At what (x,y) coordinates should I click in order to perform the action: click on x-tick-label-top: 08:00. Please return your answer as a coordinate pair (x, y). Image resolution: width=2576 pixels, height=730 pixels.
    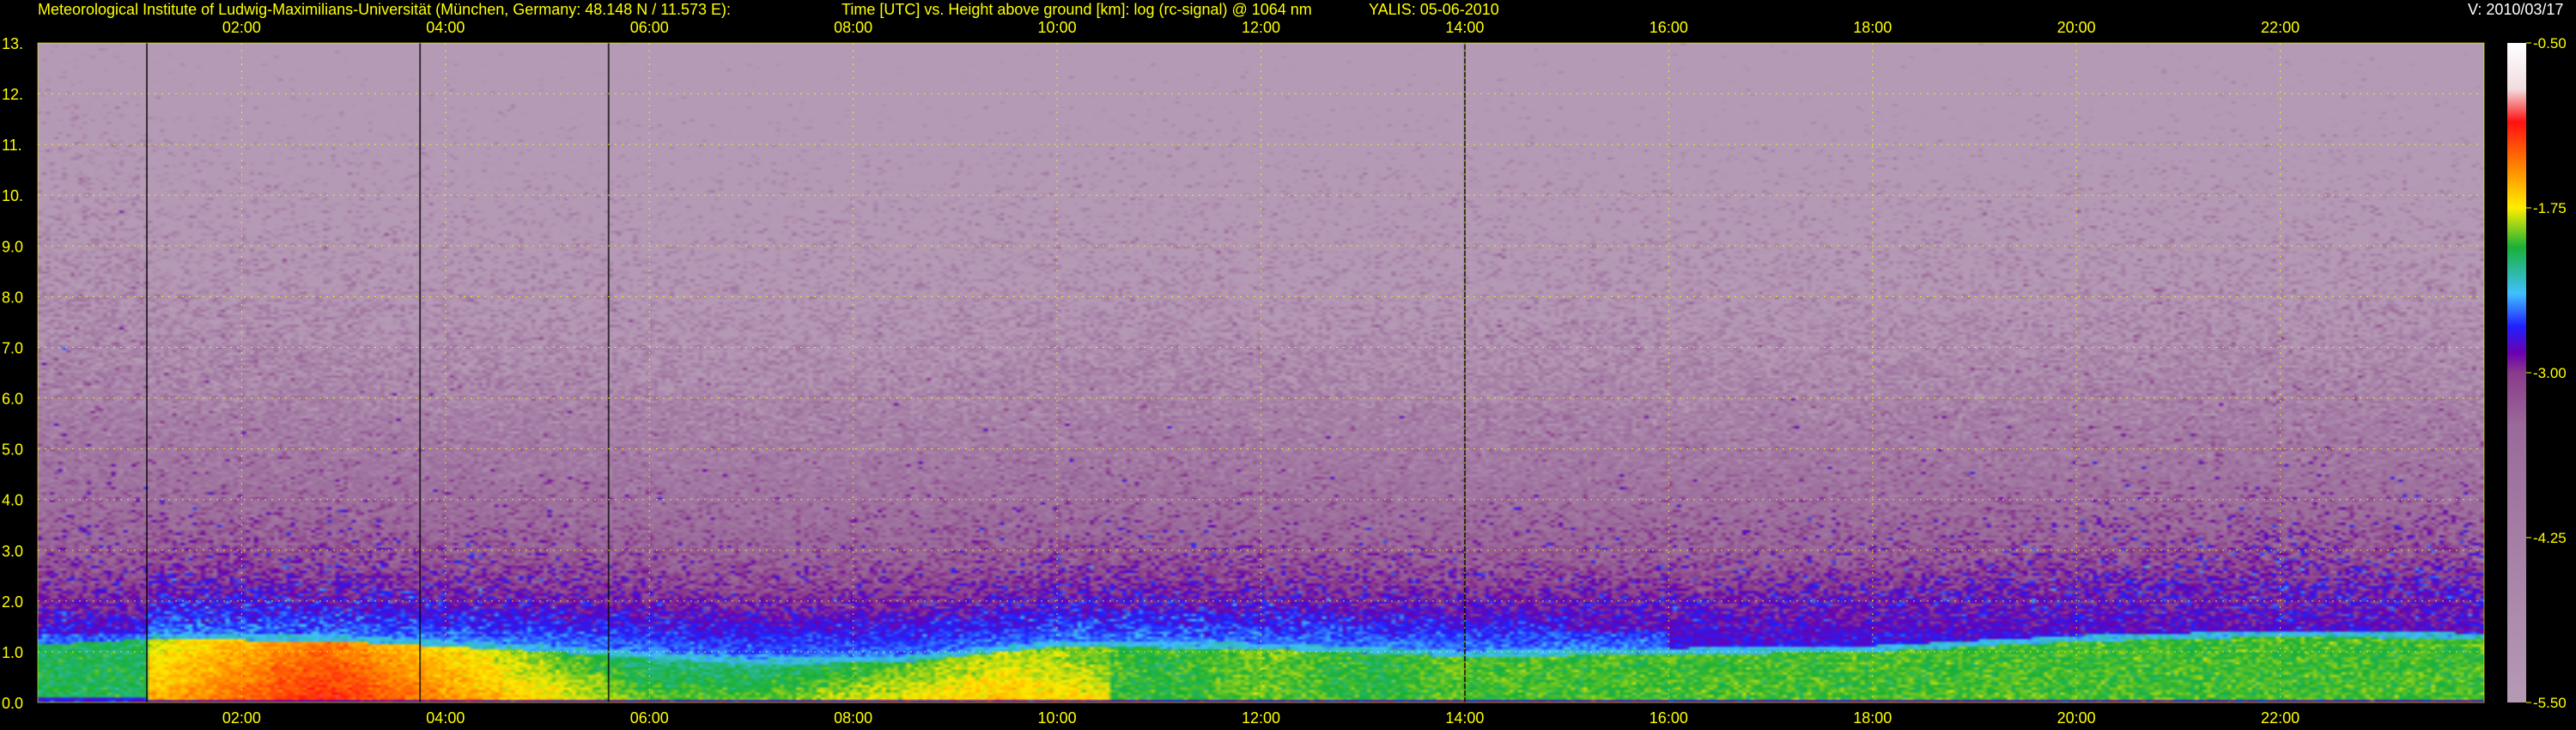
    Looking at the image, I should click on (853, 27).